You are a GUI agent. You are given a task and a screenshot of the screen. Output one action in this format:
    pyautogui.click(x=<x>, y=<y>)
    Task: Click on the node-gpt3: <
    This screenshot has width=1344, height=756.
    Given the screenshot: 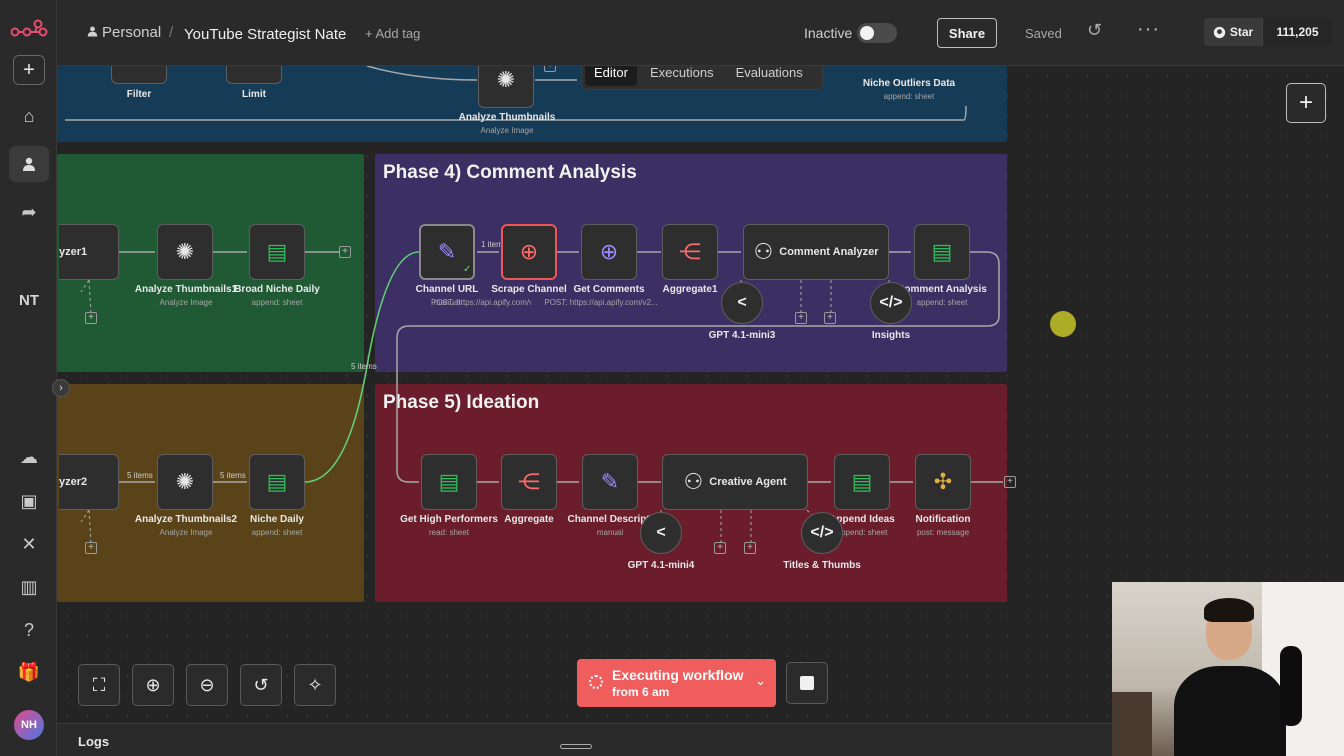 What is the action you would take?
    pyautogui.click(x=742, y=303)
    